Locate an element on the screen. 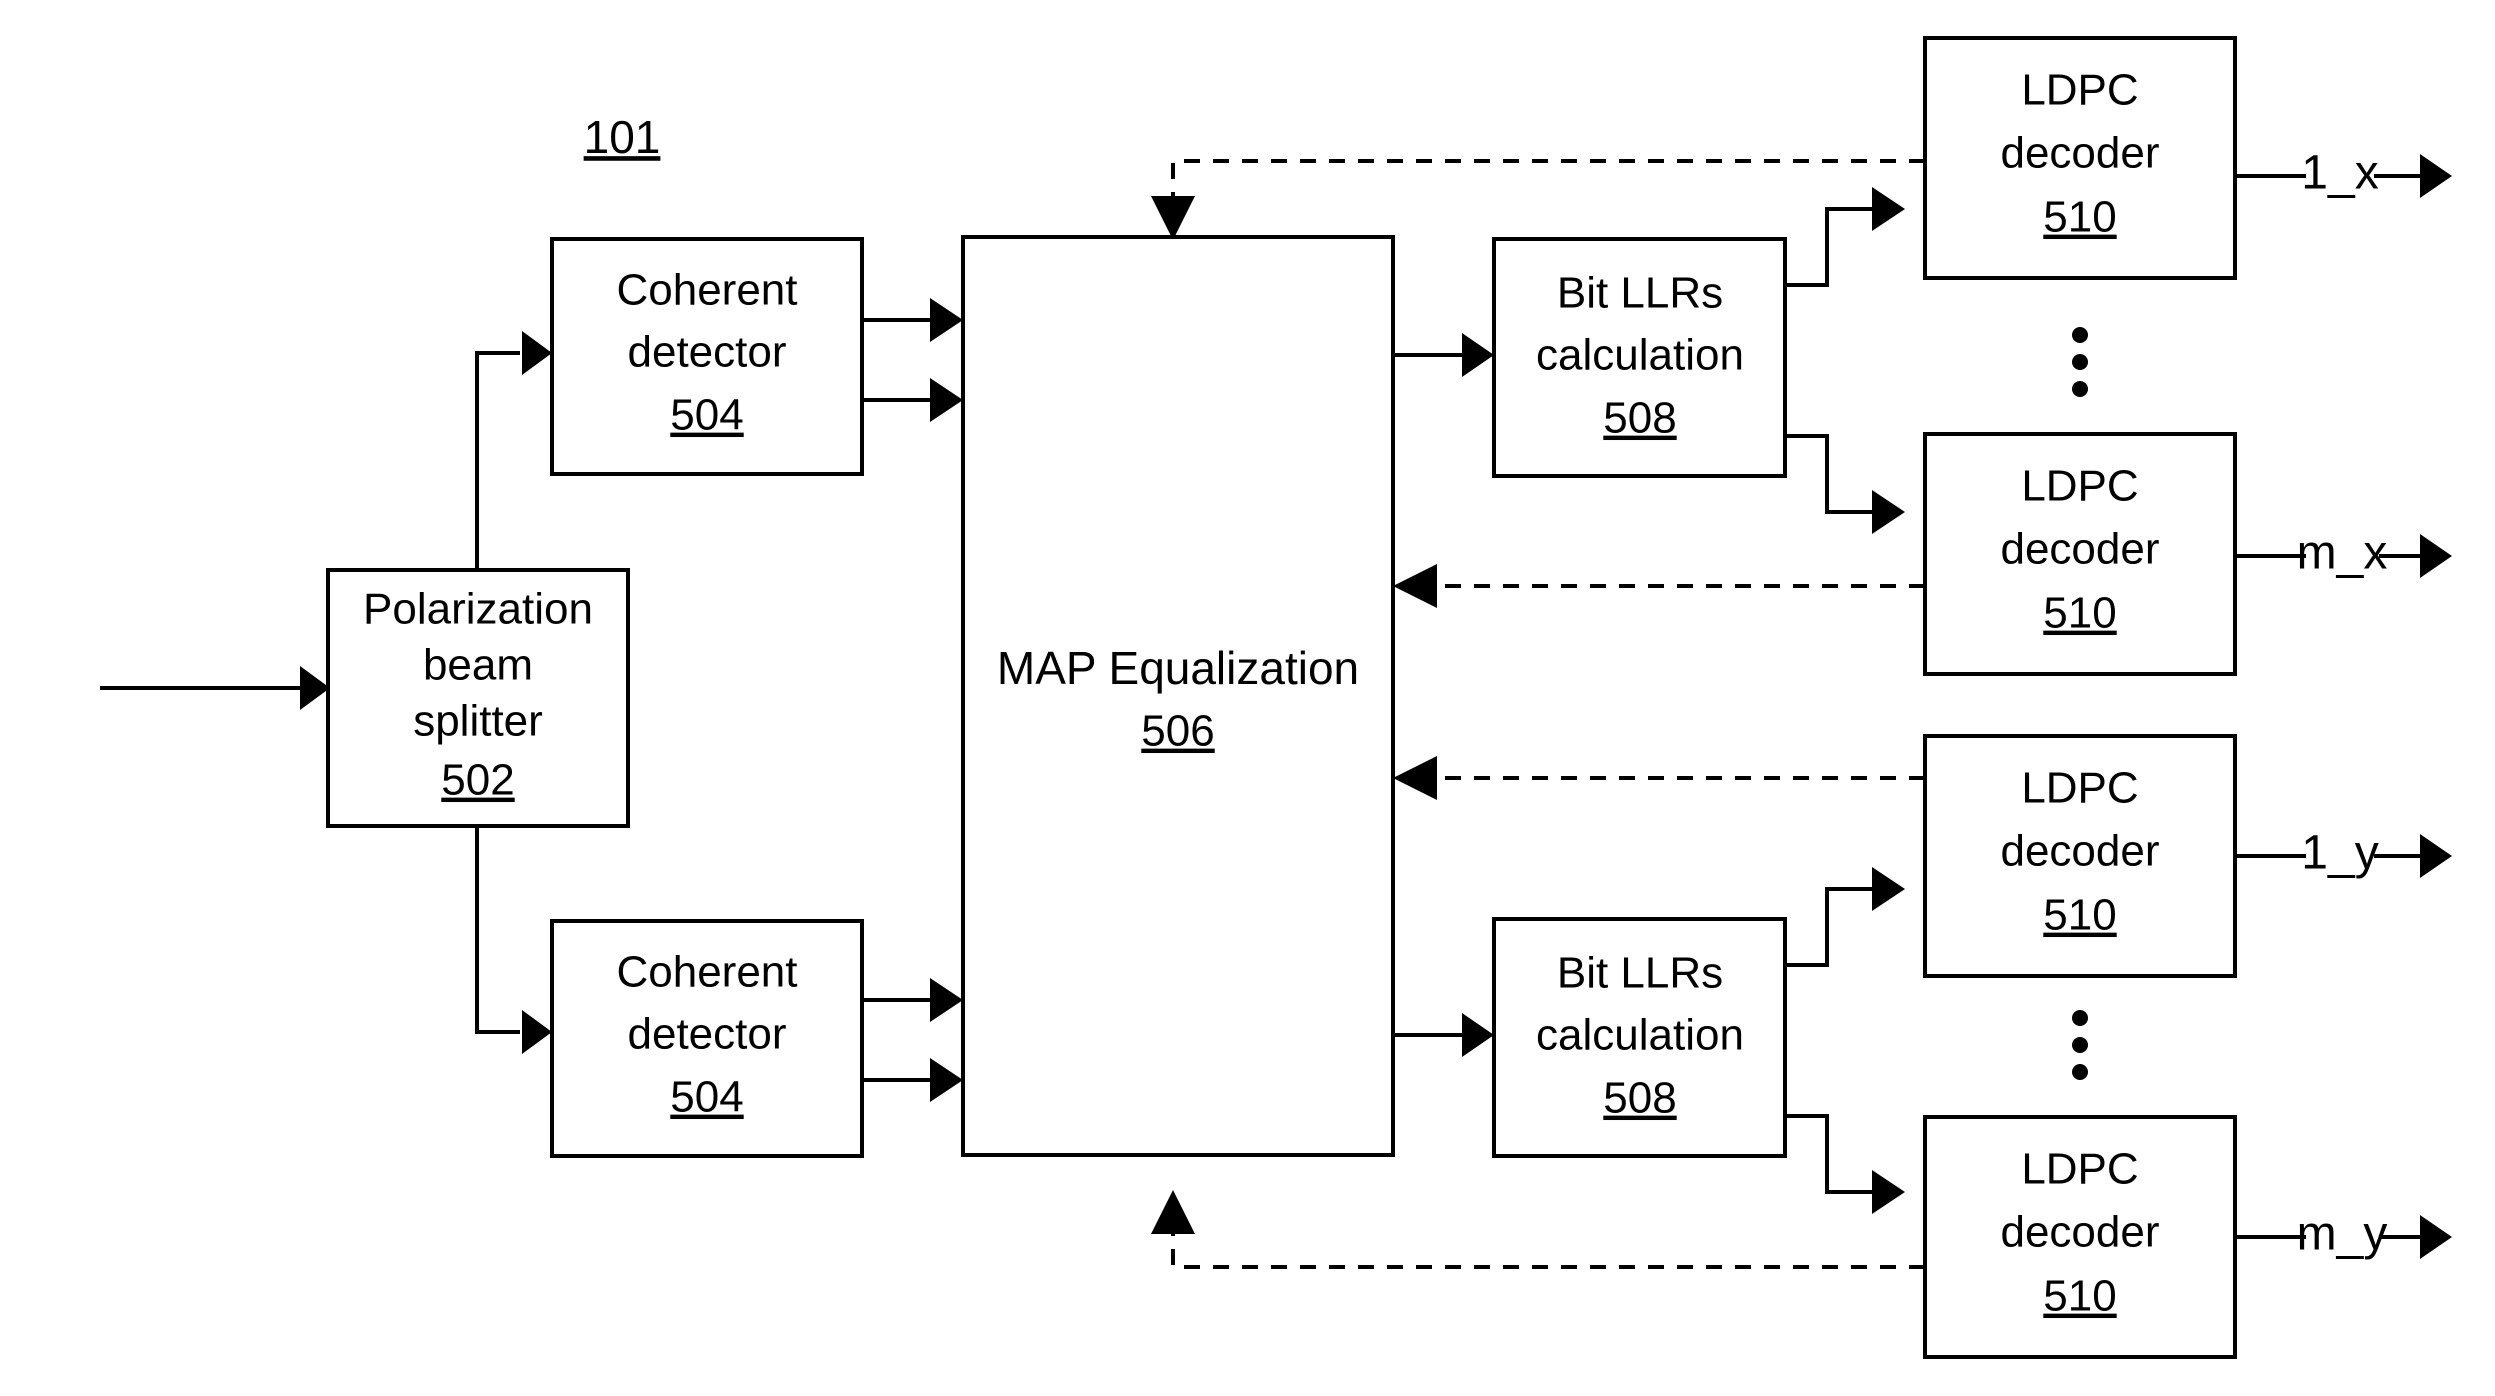 The height and width of the screenshot is (1396, 2495). connector-bitllrs-top-to-ldpc-mx is located at coordinates (1845, 484).